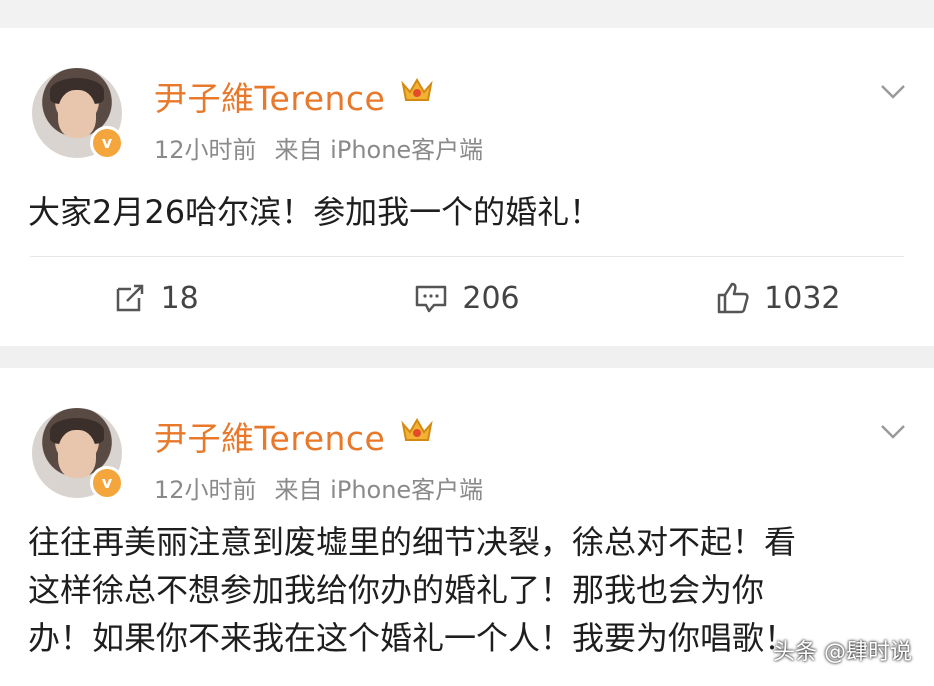 This screenshot has height=686, width=934. I want to click on repost-button: 18, so click(155, 298).